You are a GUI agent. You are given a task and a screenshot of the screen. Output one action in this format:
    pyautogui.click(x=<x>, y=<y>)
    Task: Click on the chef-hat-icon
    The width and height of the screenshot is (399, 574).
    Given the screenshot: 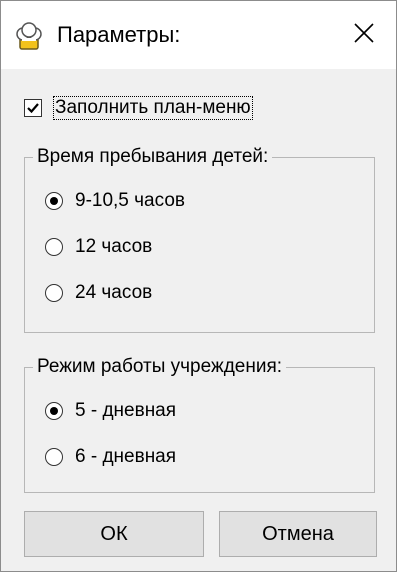 What is the action you would take?
    pyautogui.click(x=29, y=37)
    